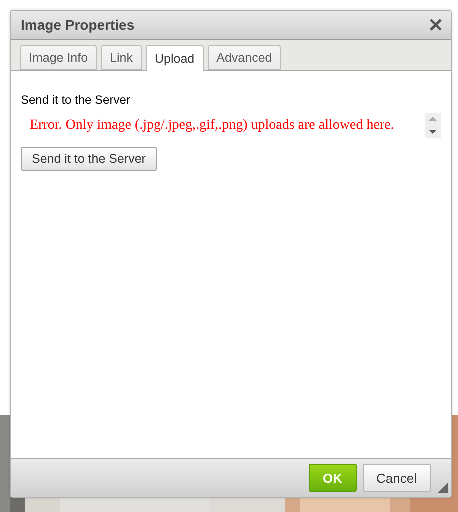  I want to click on close-icon, so click(436, 25).